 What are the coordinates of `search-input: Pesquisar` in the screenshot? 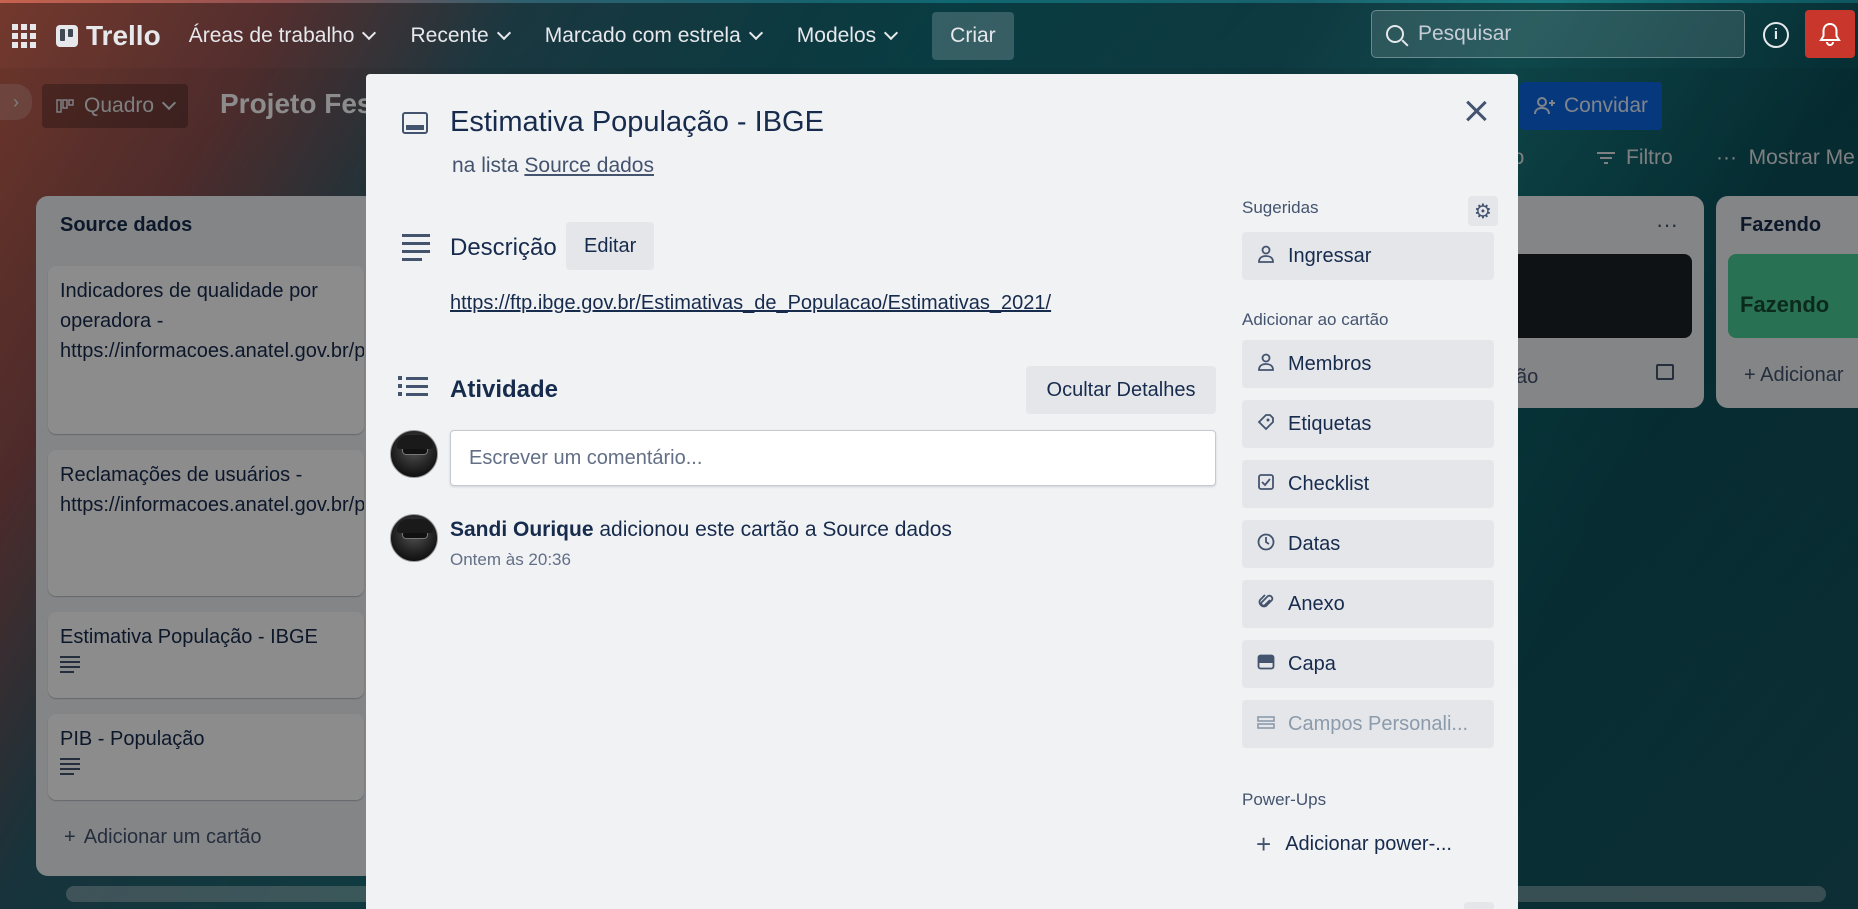 It's located at (1558, 34).